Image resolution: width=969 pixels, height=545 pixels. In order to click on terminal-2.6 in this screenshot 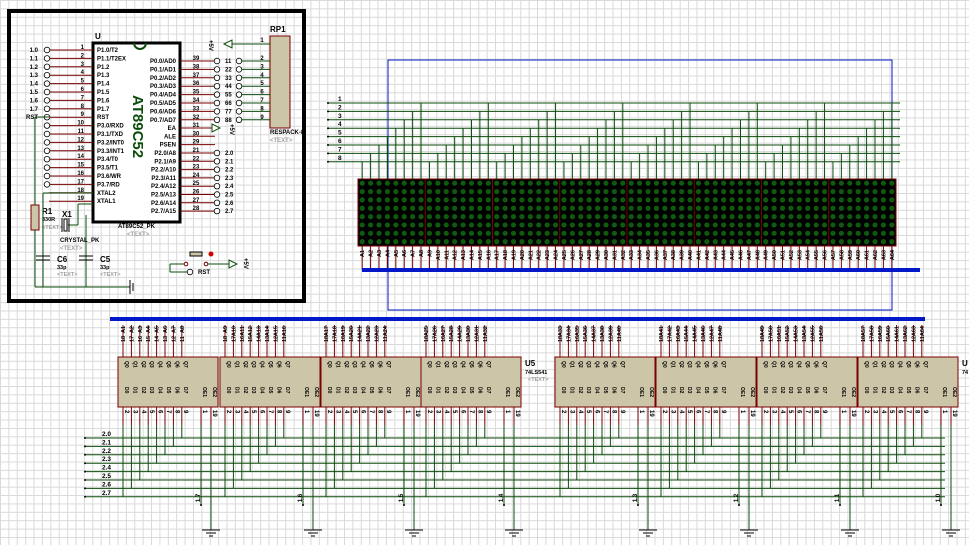, I will do `click(217, 202)`.